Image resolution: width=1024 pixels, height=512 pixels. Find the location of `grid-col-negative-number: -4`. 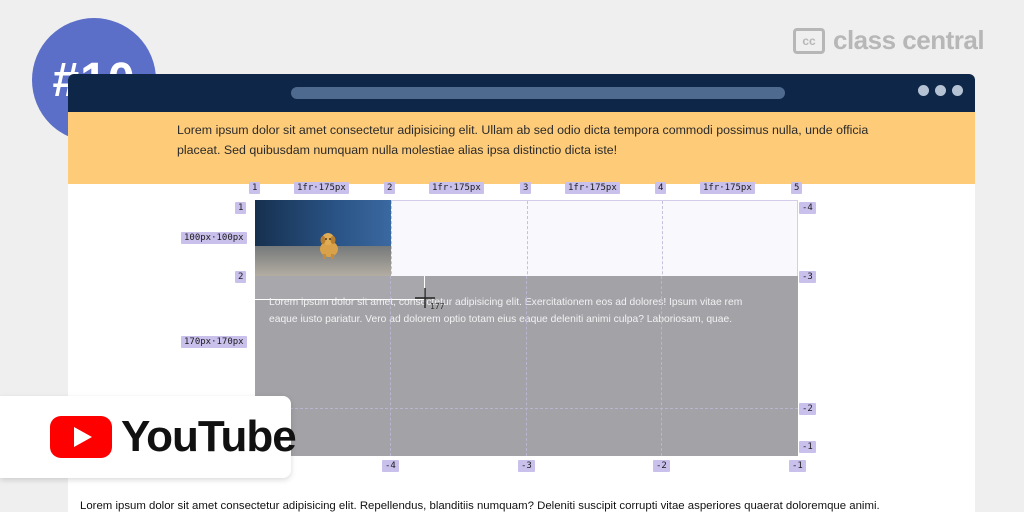

grid-col-negative-number: -4 is located at coordinates (390, 466).